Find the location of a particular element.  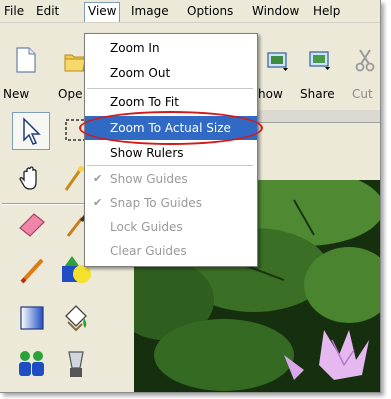

clone-people-icon is located at coordinates (31, 363).